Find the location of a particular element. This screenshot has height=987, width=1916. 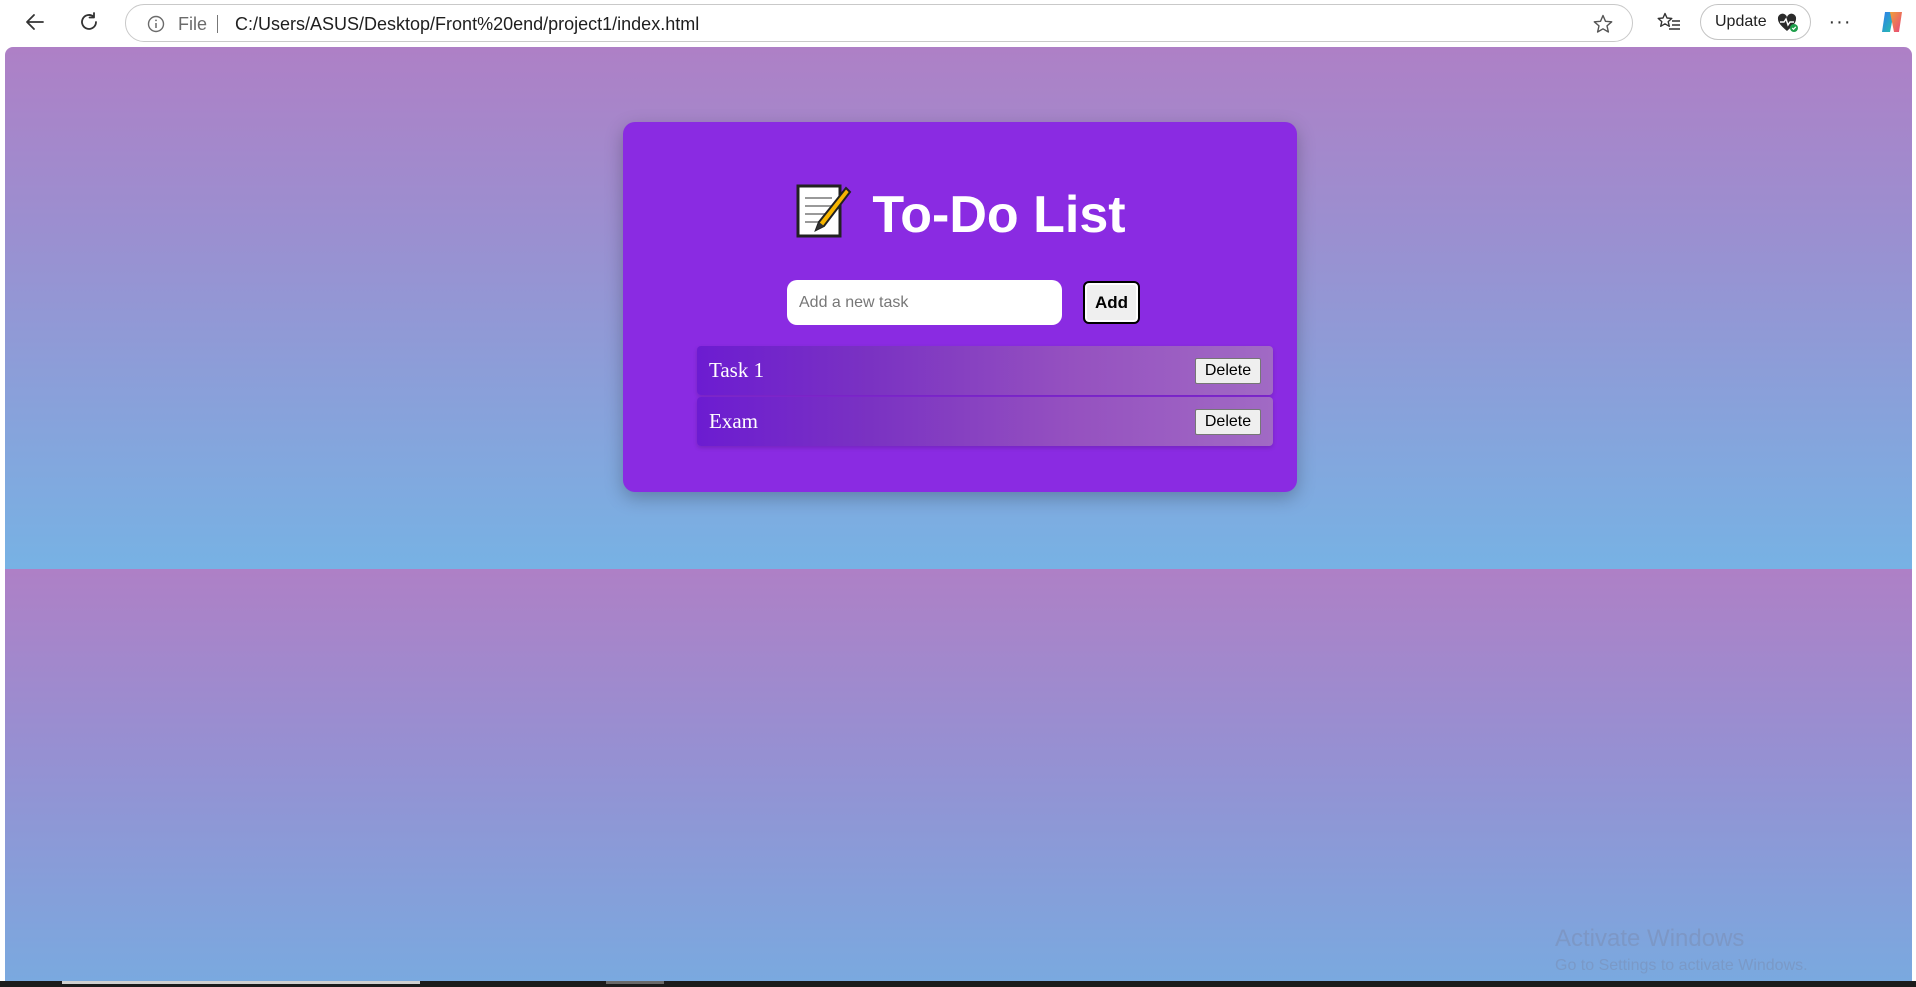

refresh-icon is located at coordinates (89, 21).